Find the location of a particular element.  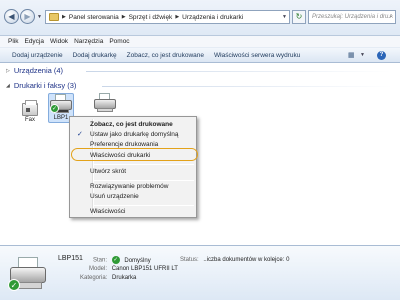

menu-item-properties: Właściwości is located at coordinates (133, 212).